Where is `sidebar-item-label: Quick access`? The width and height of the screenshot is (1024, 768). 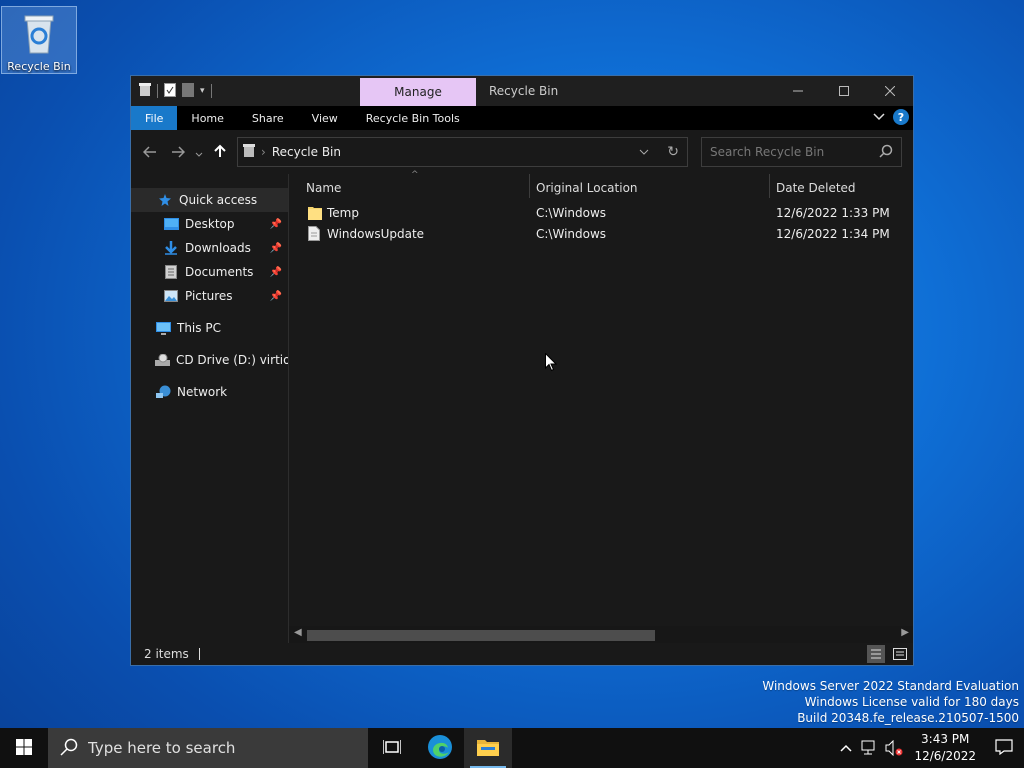
sidebar-item-label: Quick access is located at coordinates (218, 200).